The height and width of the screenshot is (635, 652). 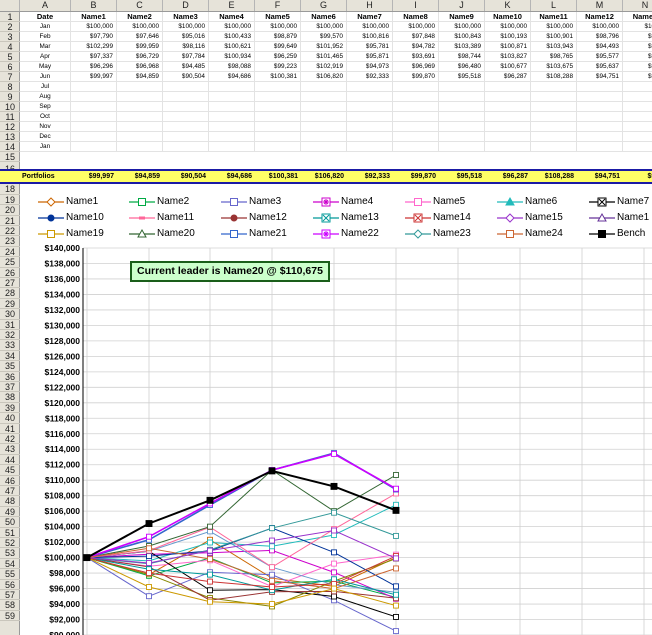 What do you see at coordinates (542, 218) in the screenshot?
I see `legend-item-name15: Name15` at bounding box center [542, 218].